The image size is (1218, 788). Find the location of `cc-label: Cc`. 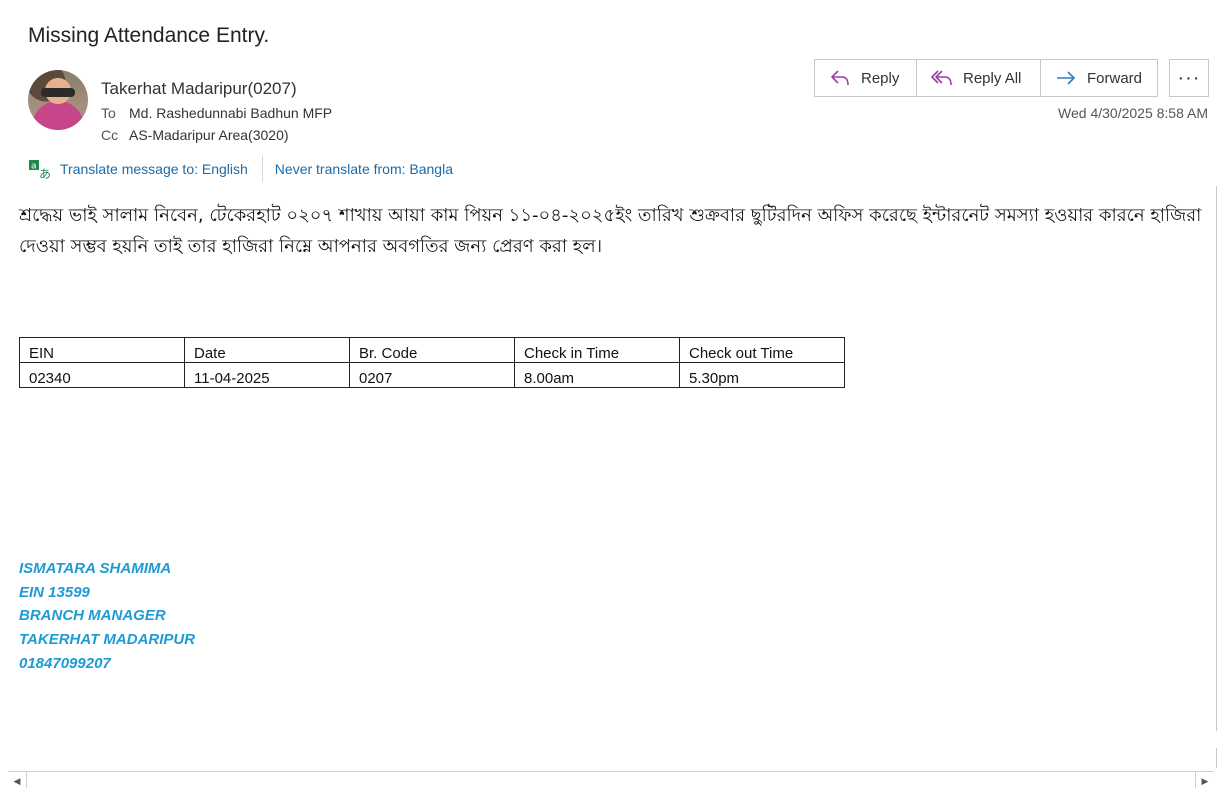

cc-label: Cc is located at coordinates (110, 135).